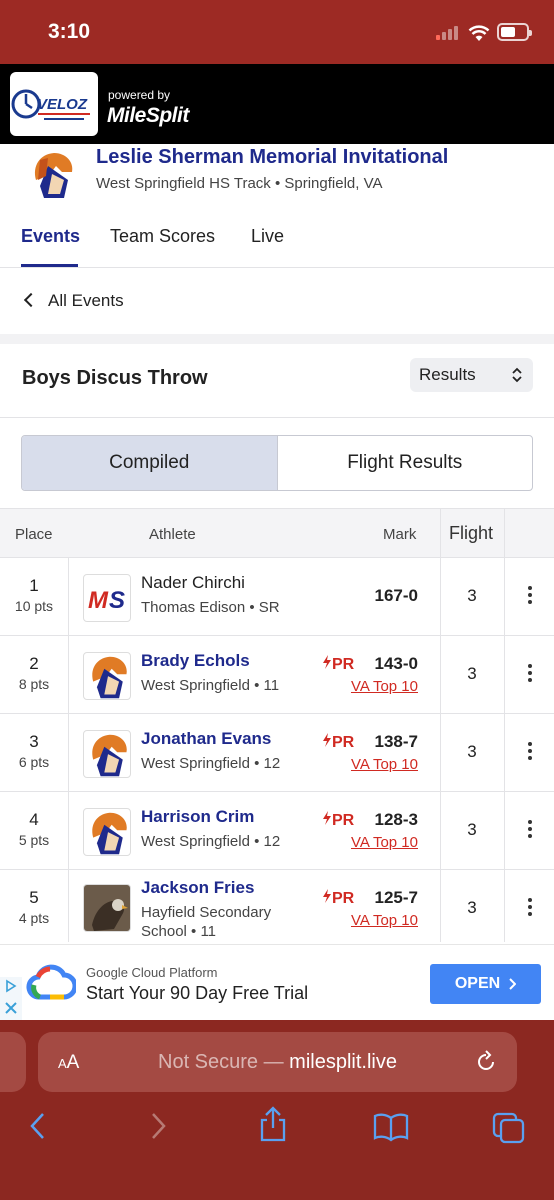 The width and height of the screenshot is (554, 1200). What do you see at coordinates (34, 663) in the screenshot?
I see `place: 2` at bounding box center [34, 663].